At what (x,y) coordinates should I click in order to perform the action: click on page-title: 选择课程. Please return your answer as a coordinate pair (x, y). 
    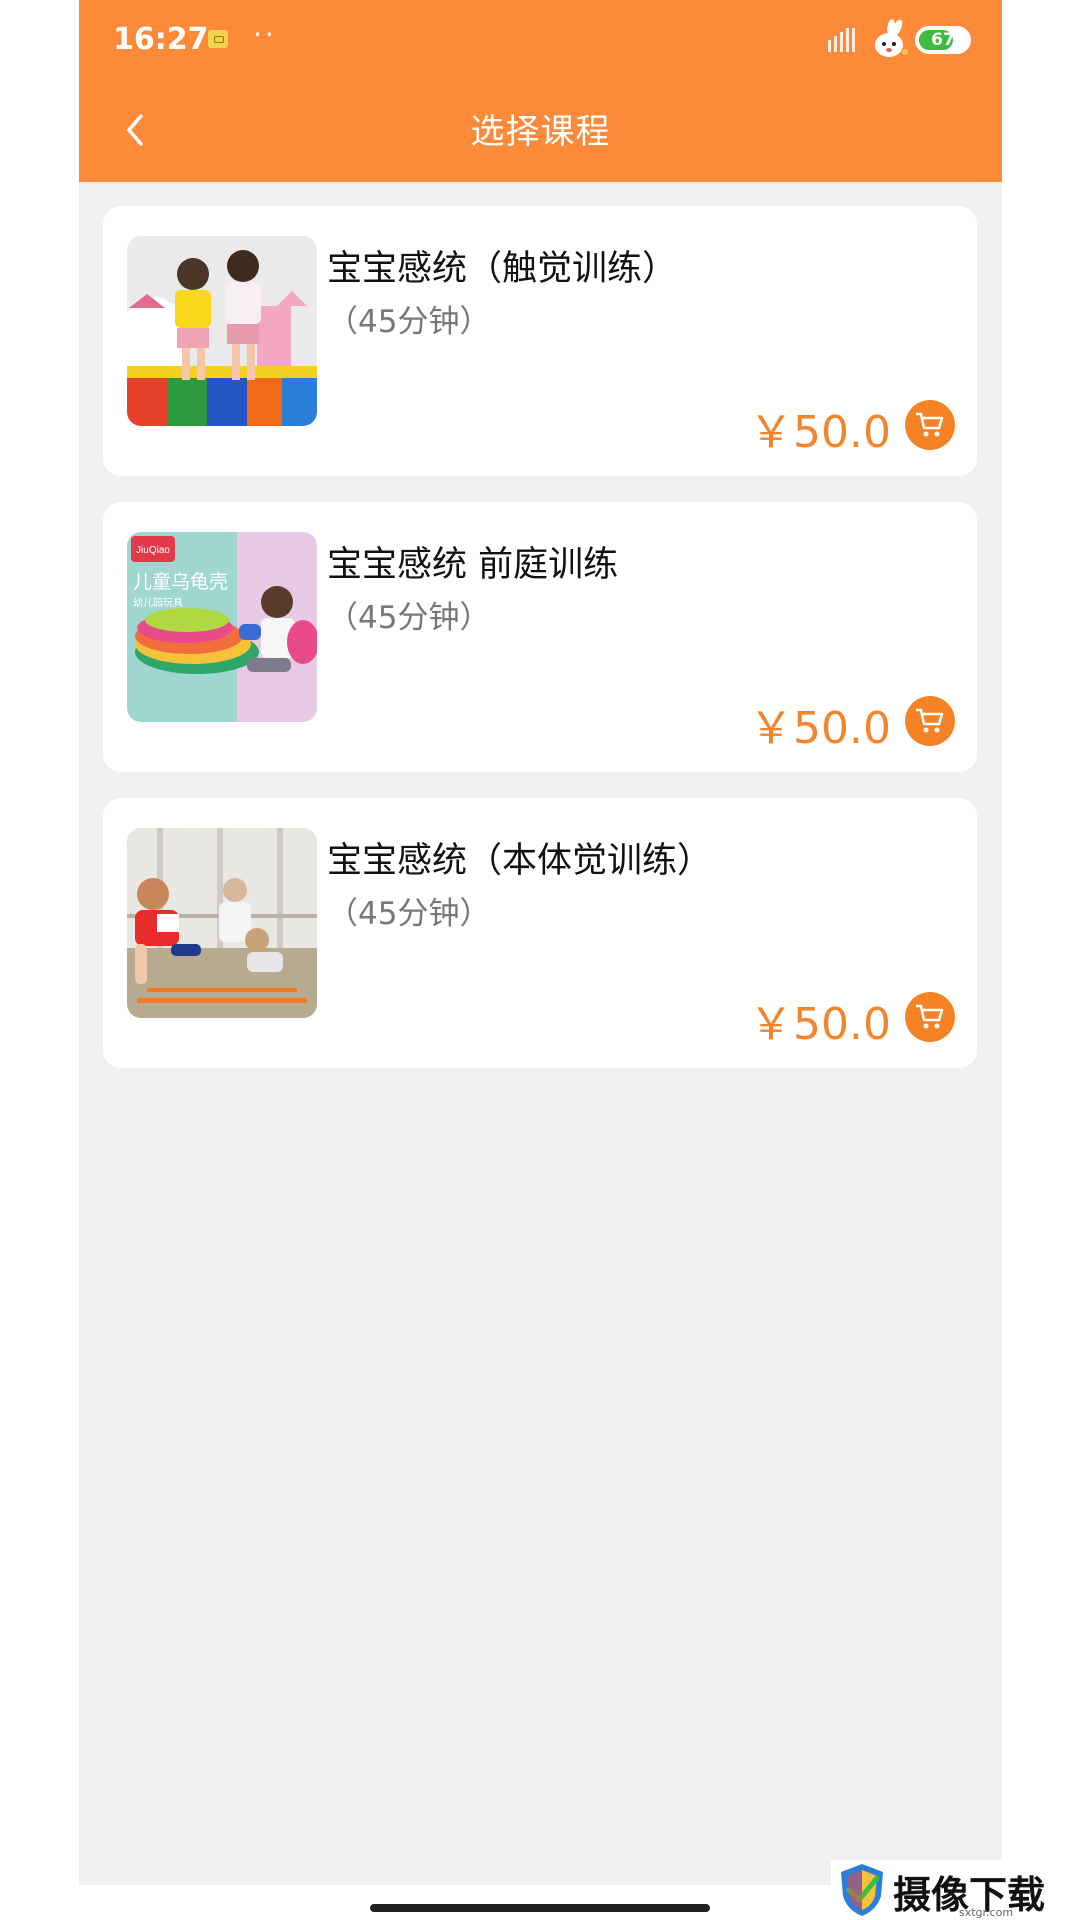
    Looking at the image, I should click on (540, 132).